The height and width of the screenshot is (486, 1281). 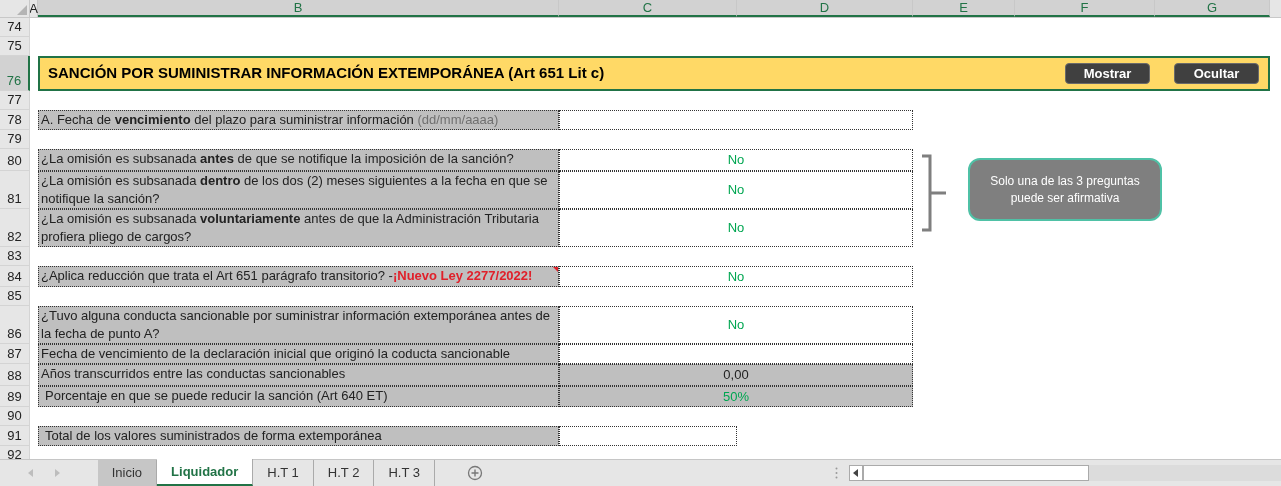 What do you see at coordinates (15, 325) in the screenshot?
I see `row-number: 86` at bounding box center [15, 325].